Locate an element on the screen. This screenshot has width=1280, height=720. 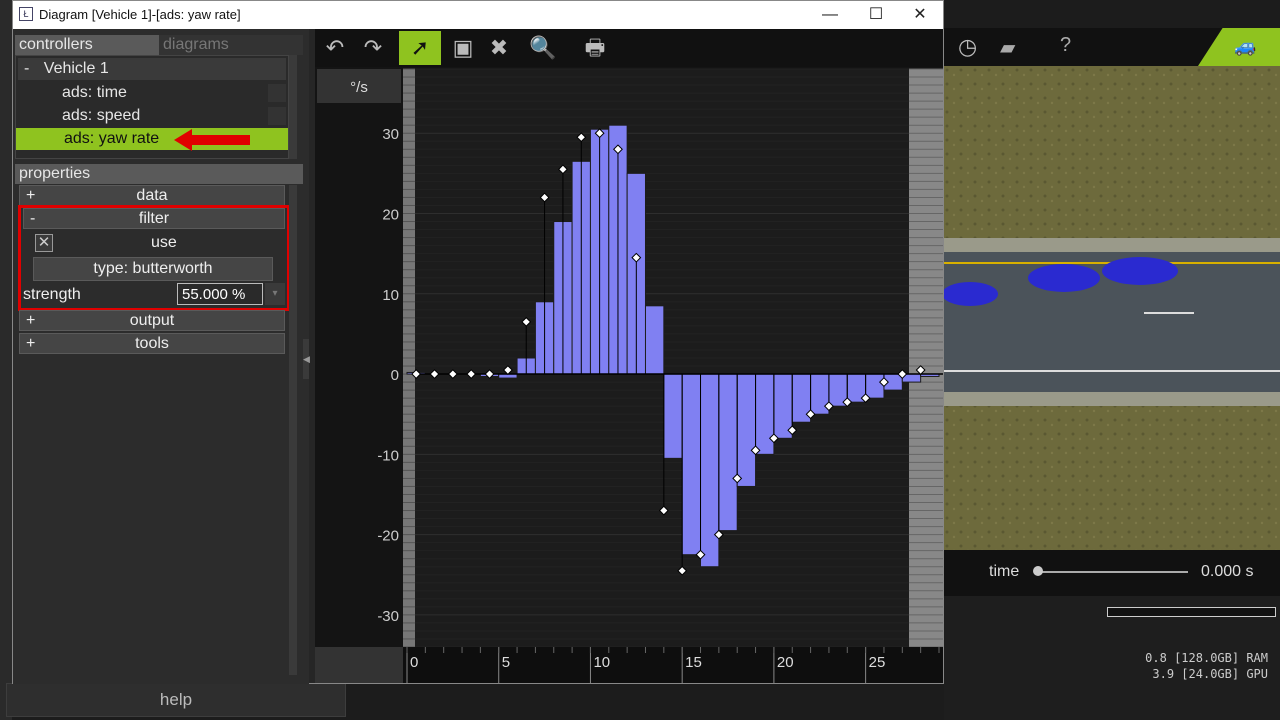
time-label: time is located at coordinates (1004, 571).